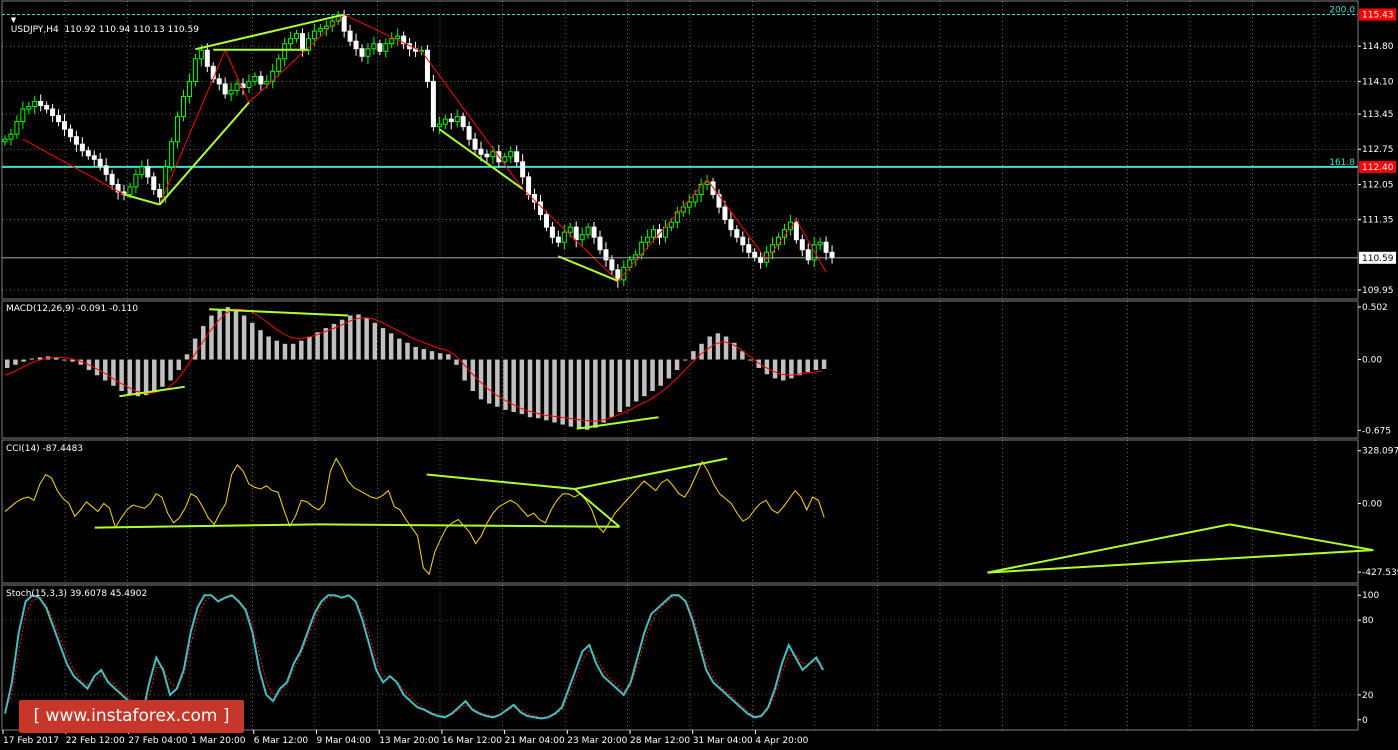  What do you see at coordinates (1376, 431) in the screenshot?
I see `macd-scale-label: -0.675` at bounding box center [1376, 431].